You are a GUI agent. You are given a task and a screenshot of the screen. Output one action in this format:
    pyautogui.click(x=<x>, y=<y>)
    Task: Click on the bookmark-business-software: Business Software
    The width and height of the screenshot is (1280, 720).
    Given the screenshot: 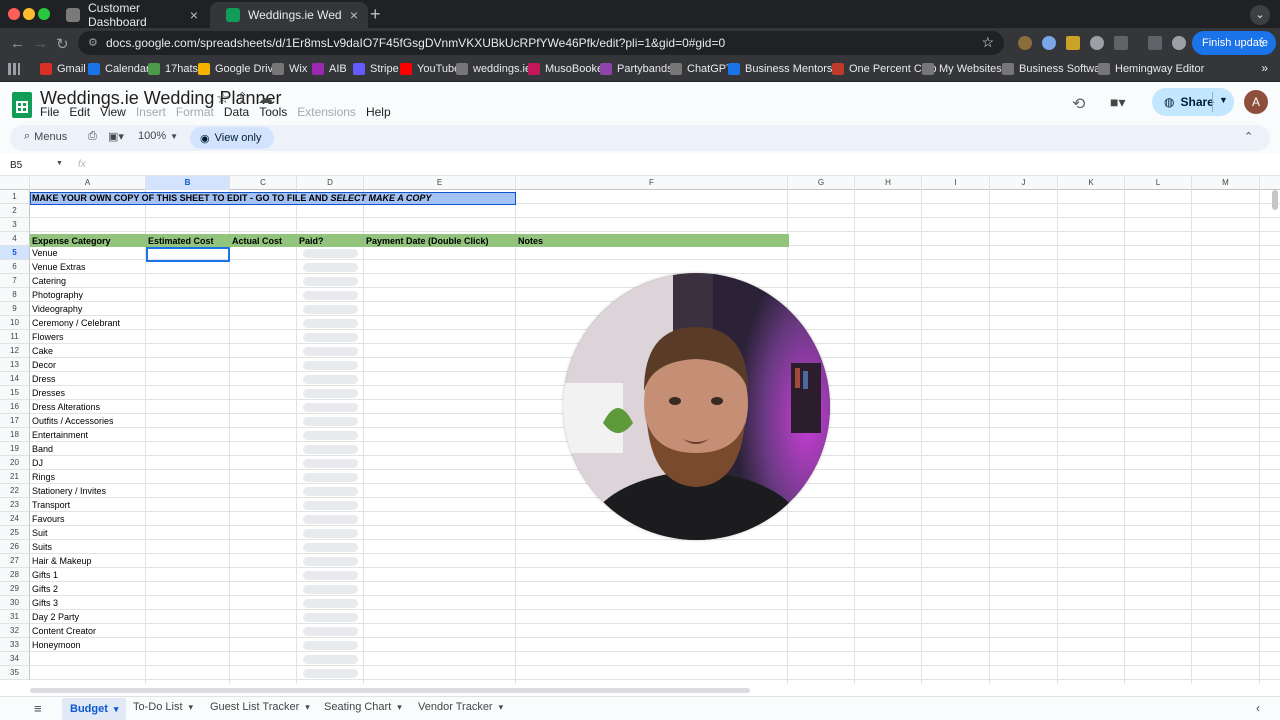 What is the action you would take?
    pyautogui.click(x=1056, y=69)
    